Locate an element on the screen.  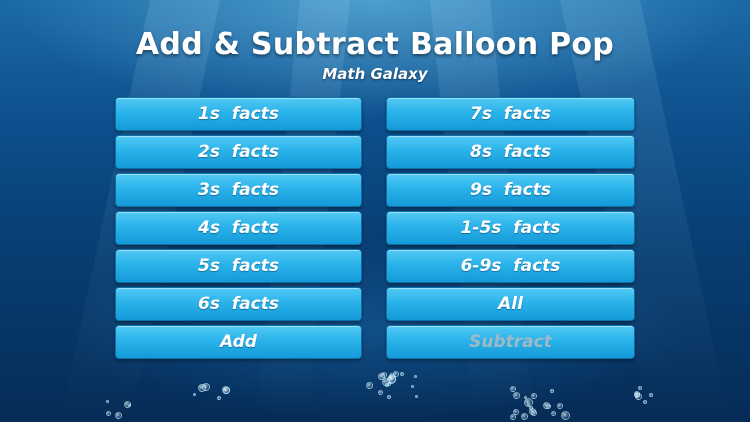
facts-3s-button: 3s facts is located at coordinates (238, 190).